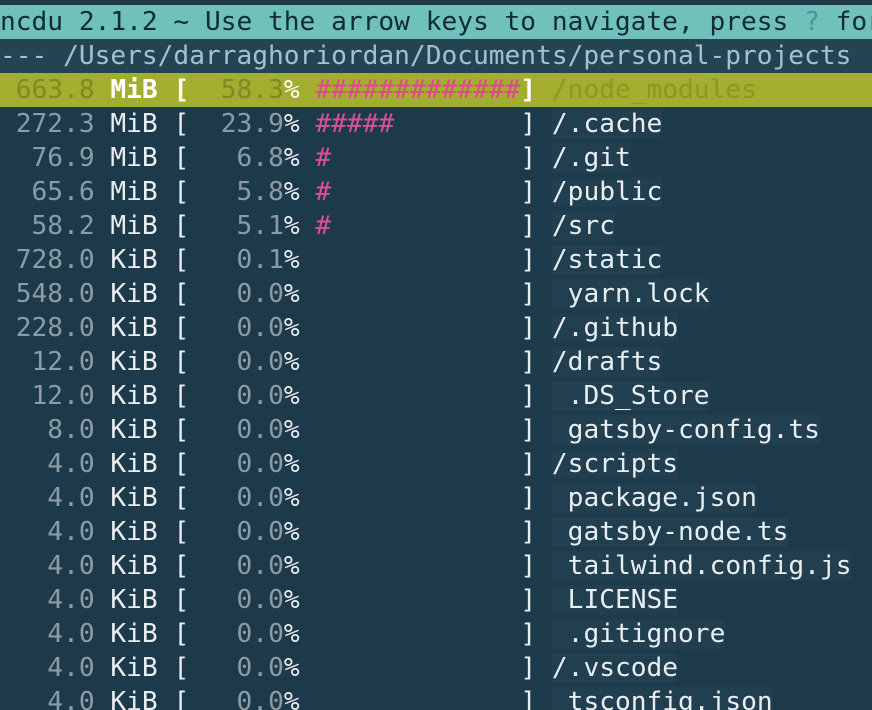  I want to click on list-item: 4.0 KiB [ 0.0% ] /.vscode, so click(436, 668).